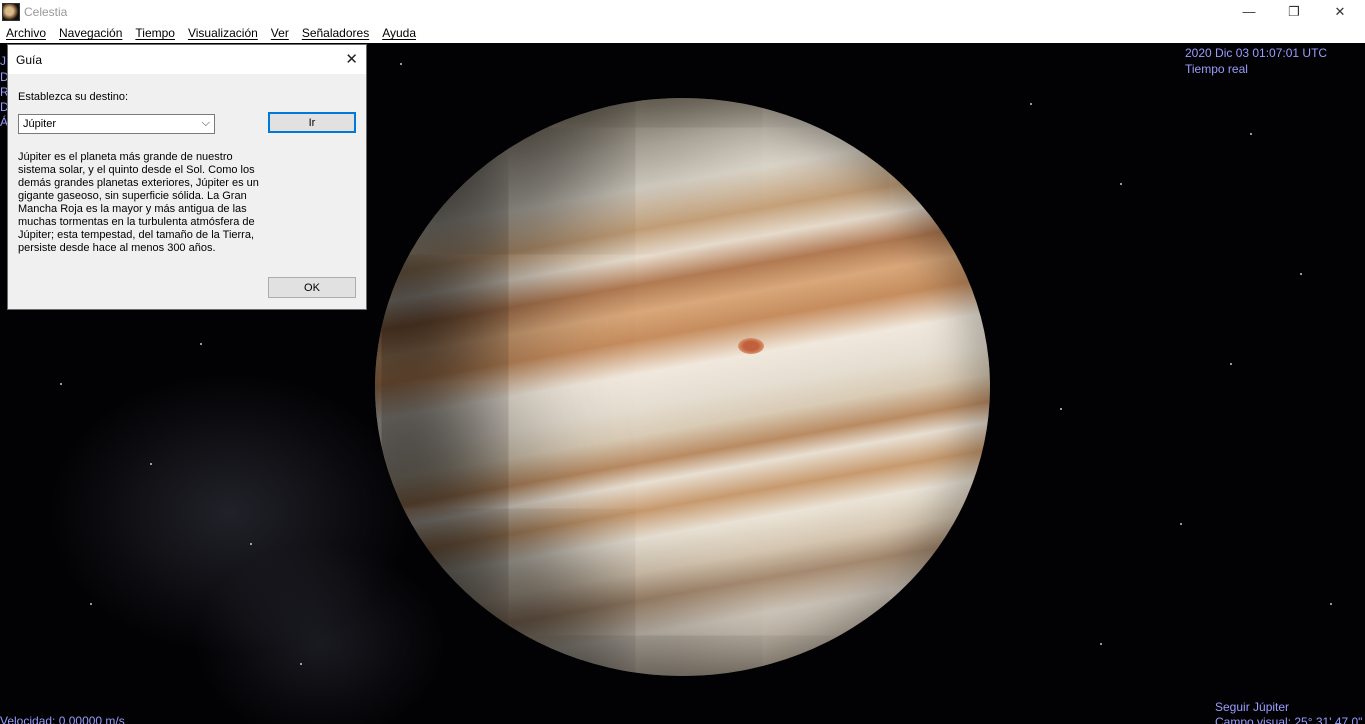 This screenshot has height=724, width=1365. I want to click on menu-ayuda: Ayuda, so click(399, 33).